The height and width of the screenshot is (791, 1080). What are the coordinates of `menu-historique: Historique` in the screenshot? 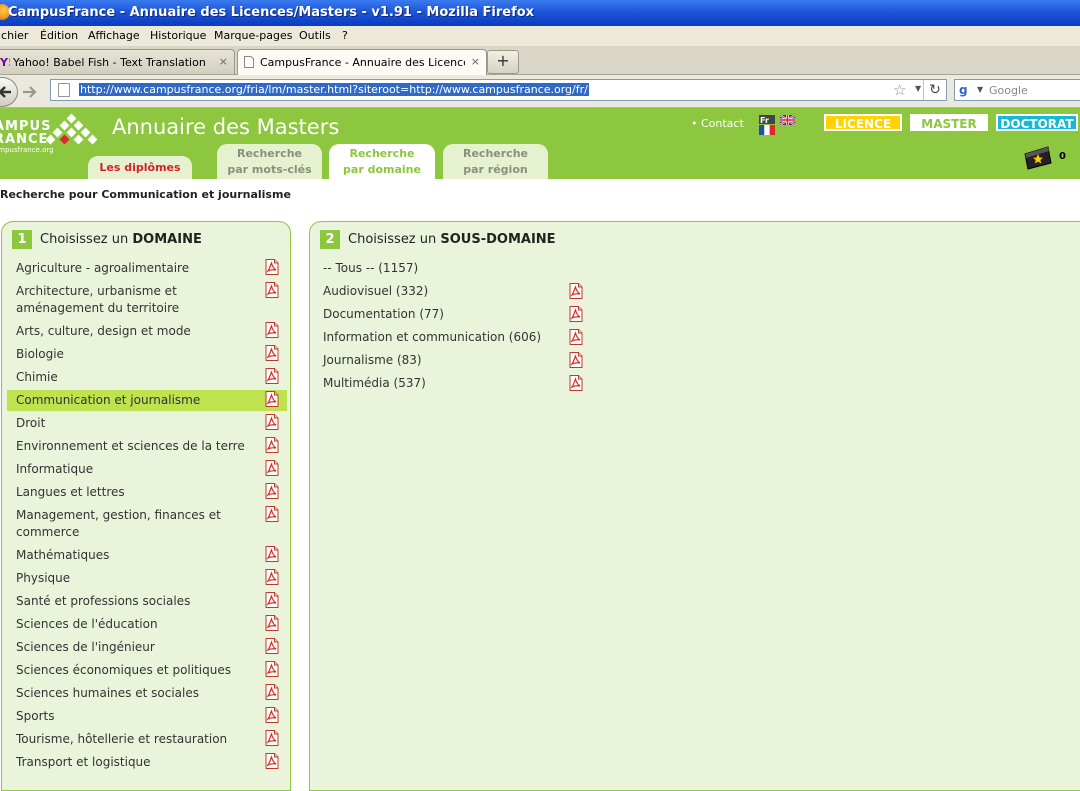 It's located at (178, 35).